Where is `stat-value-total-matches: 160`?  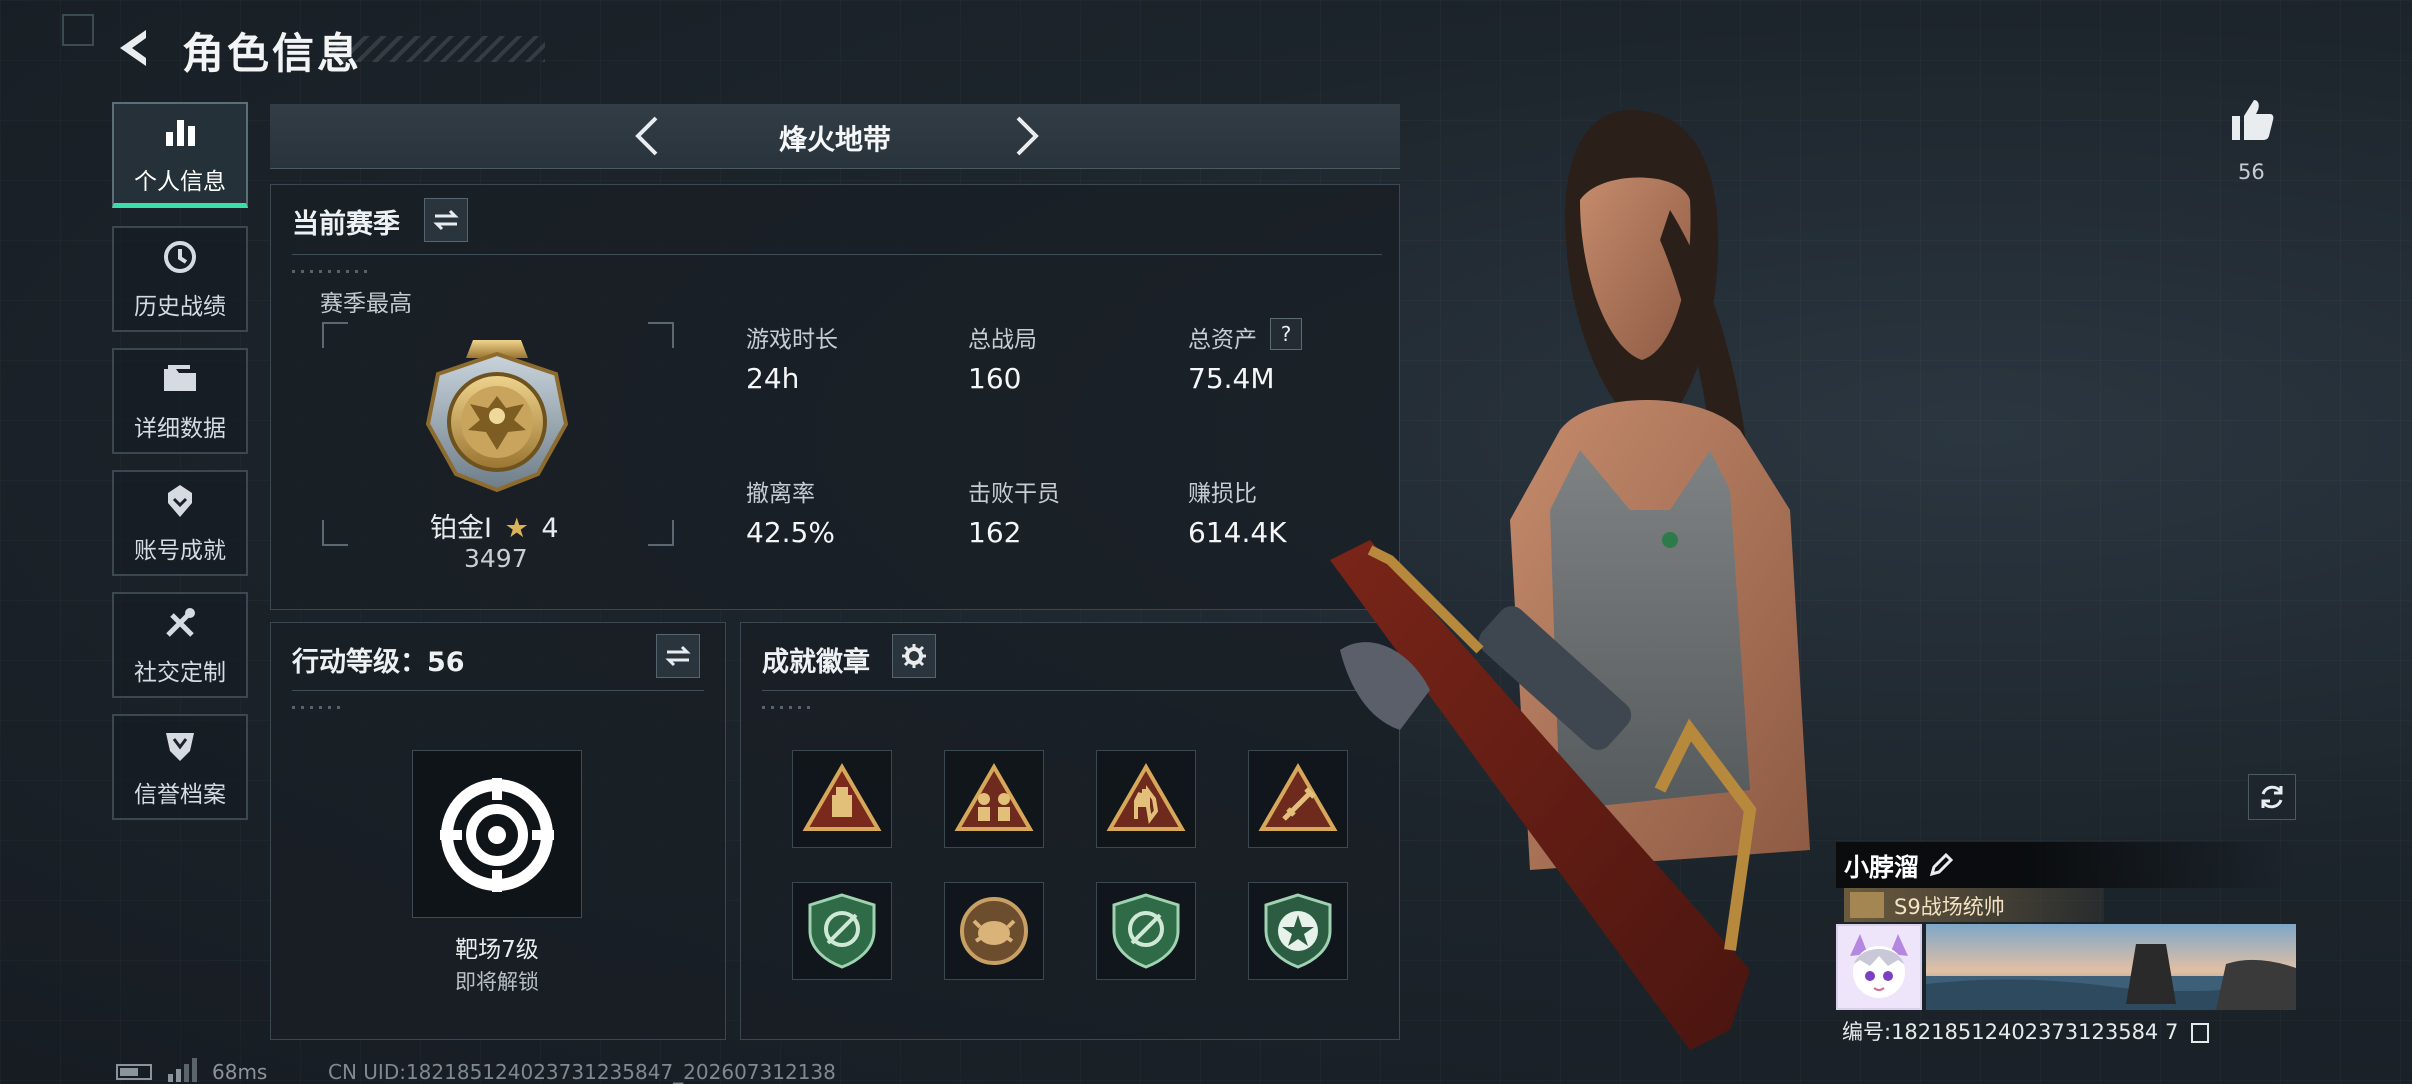
stat-value-total-matches: 160 is located at coordinates (995, 378).